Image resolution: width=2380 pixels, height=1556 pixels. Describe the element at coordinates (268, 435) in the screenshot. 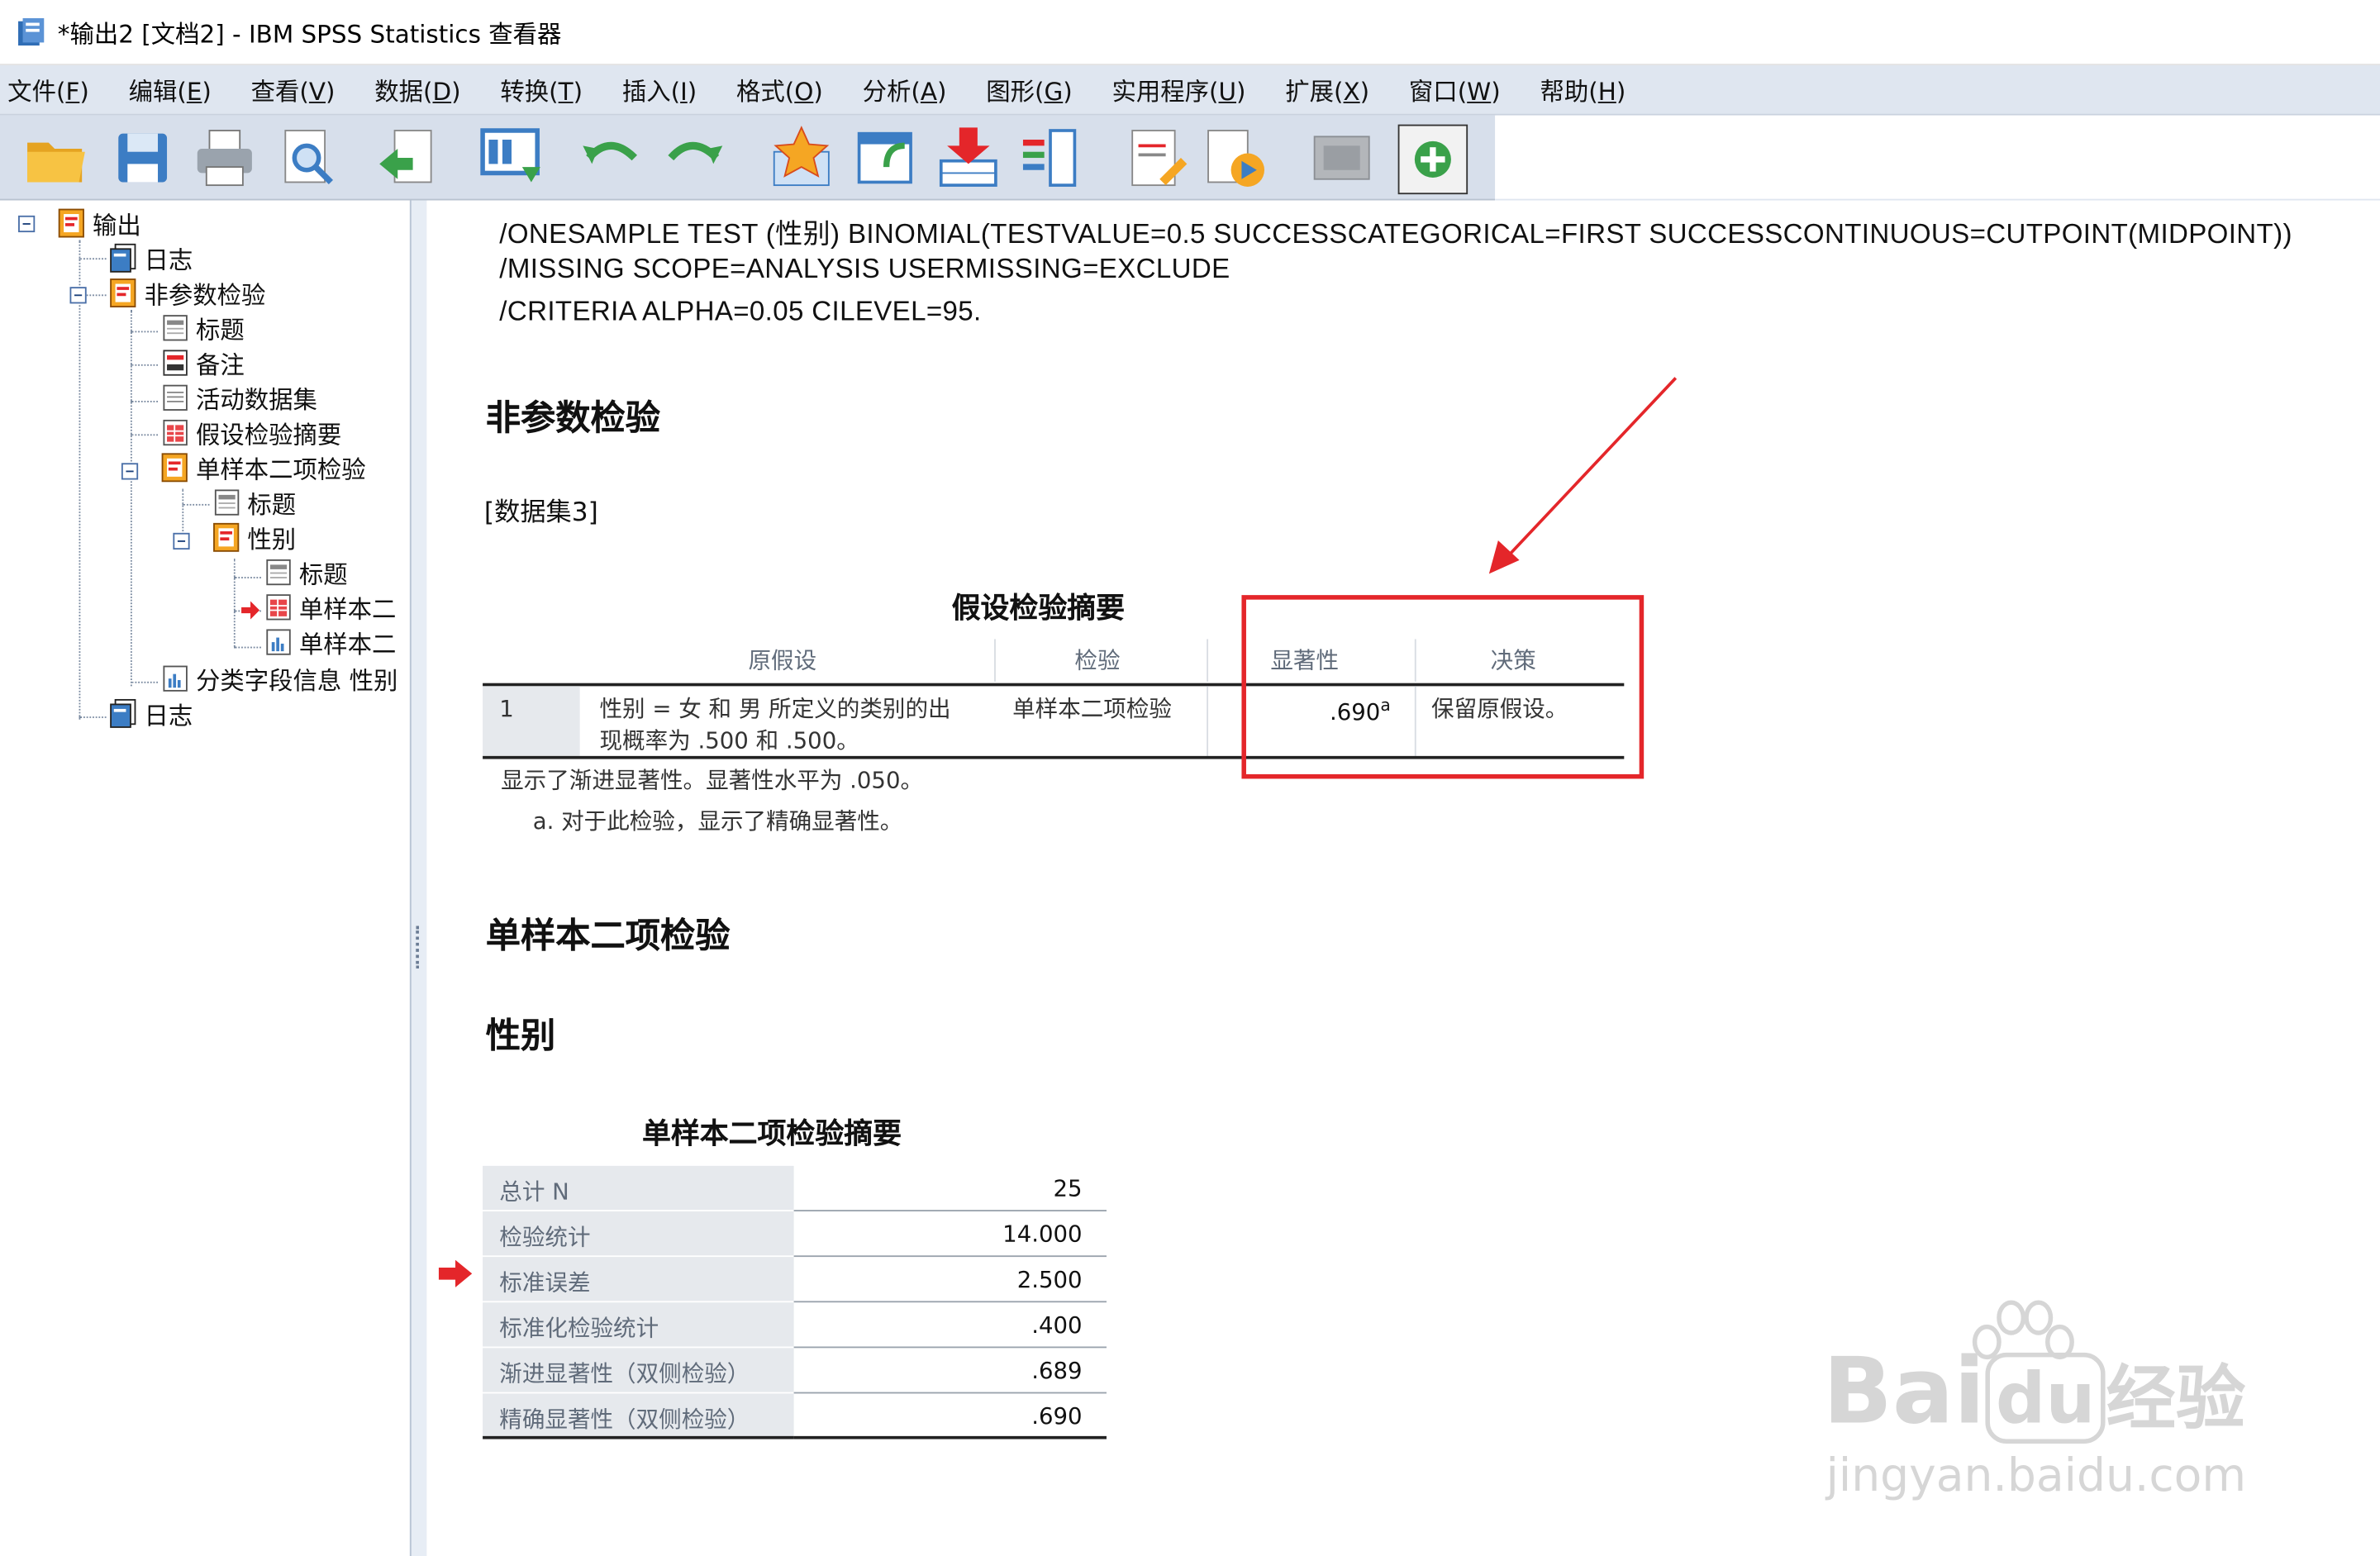

I see `outline-node-label: 假设检验摘要` at that location.